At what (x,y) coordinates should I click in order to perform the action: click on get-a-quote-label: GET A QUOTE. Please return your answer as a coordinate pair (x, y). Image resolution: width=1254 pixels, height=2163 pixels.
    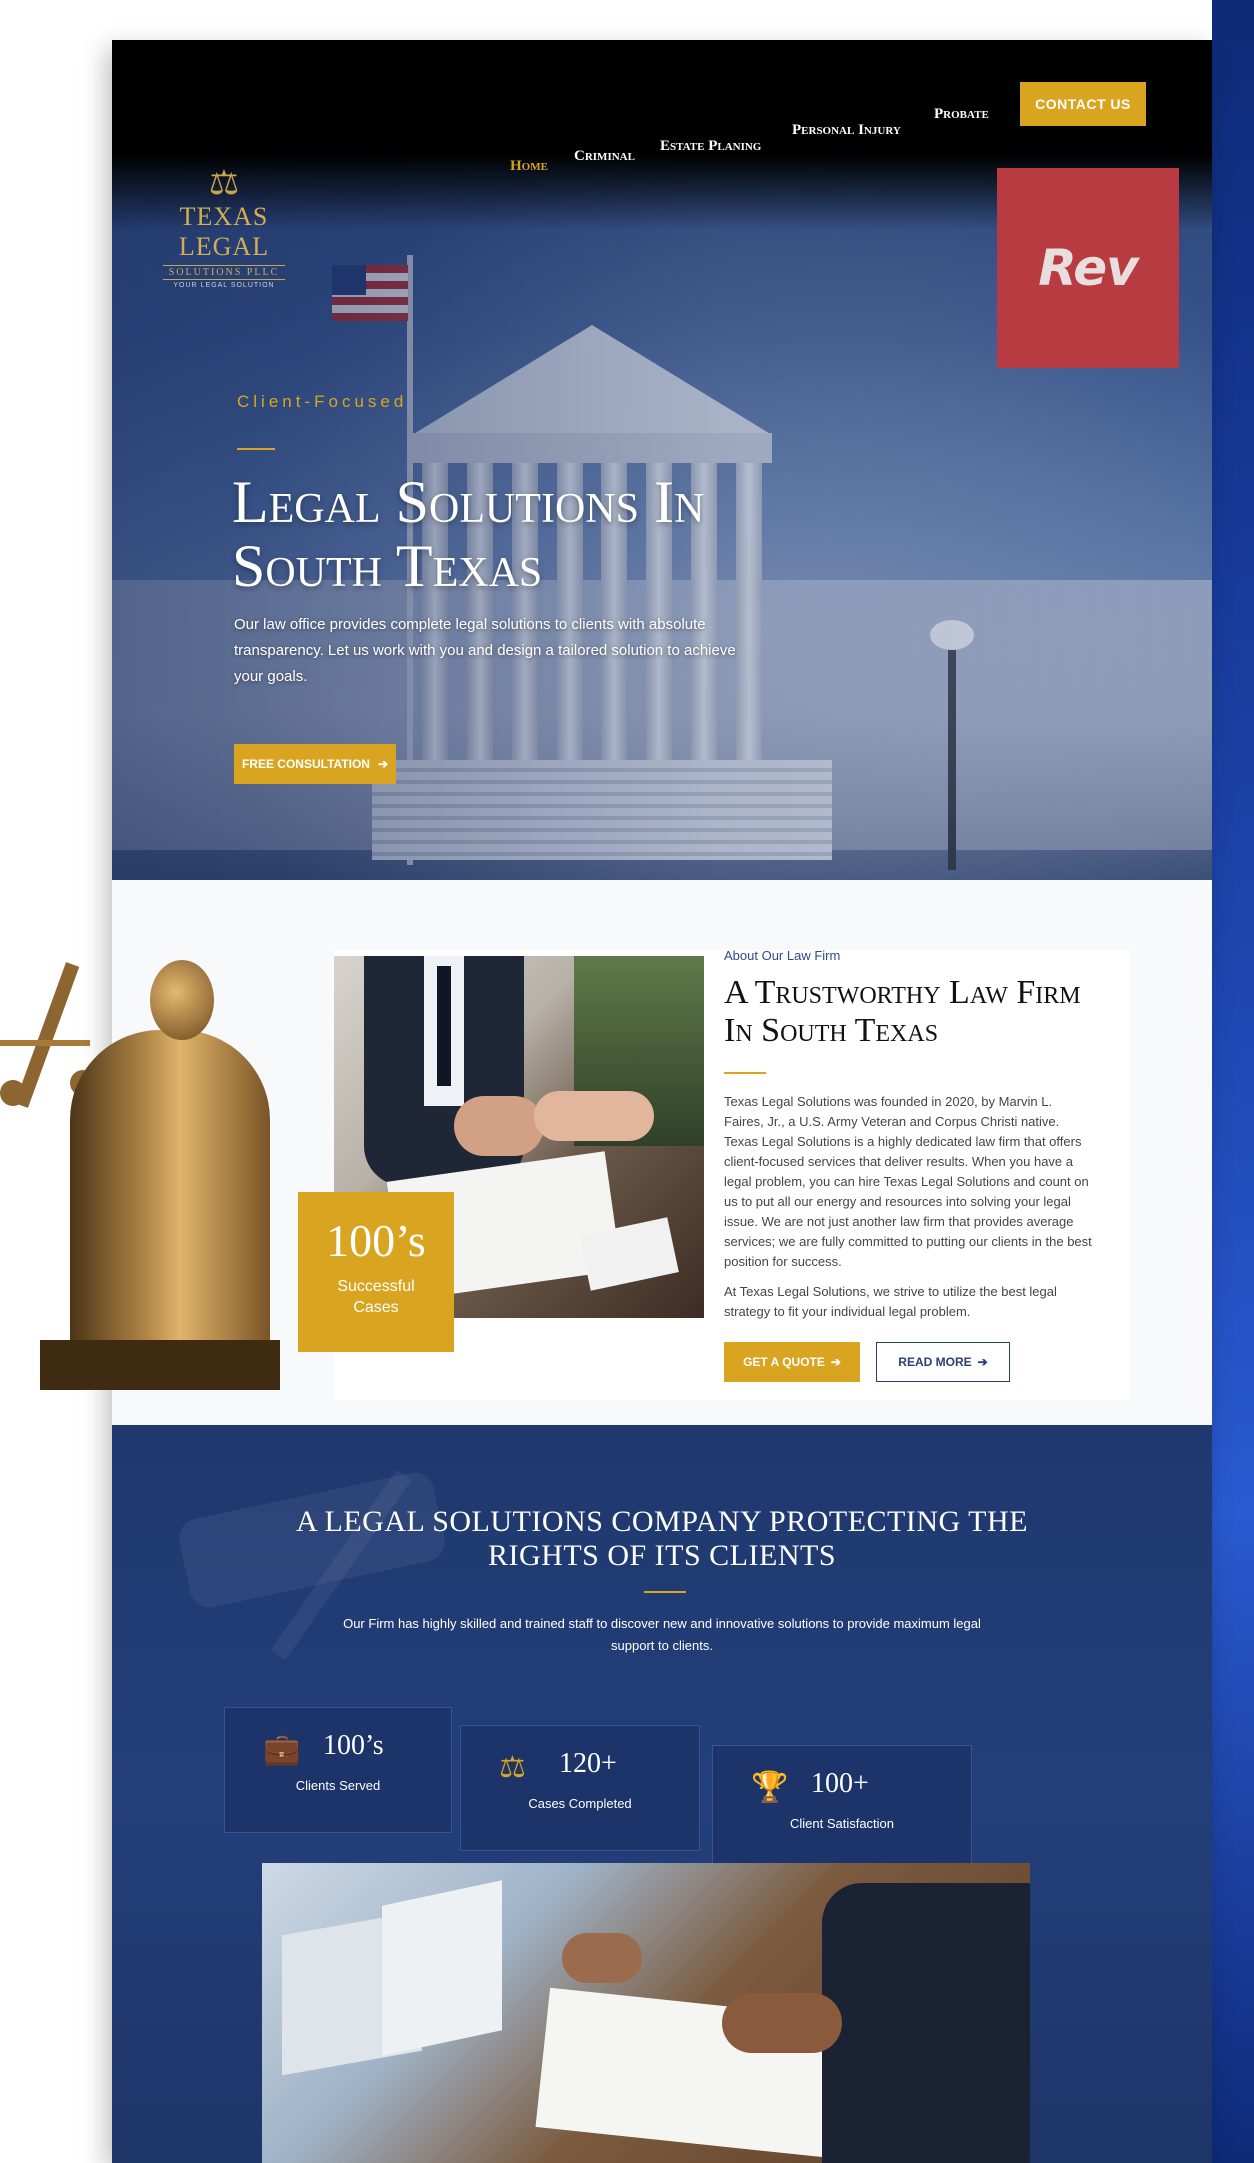
    Looking at the image, I should click on (784, 1362).